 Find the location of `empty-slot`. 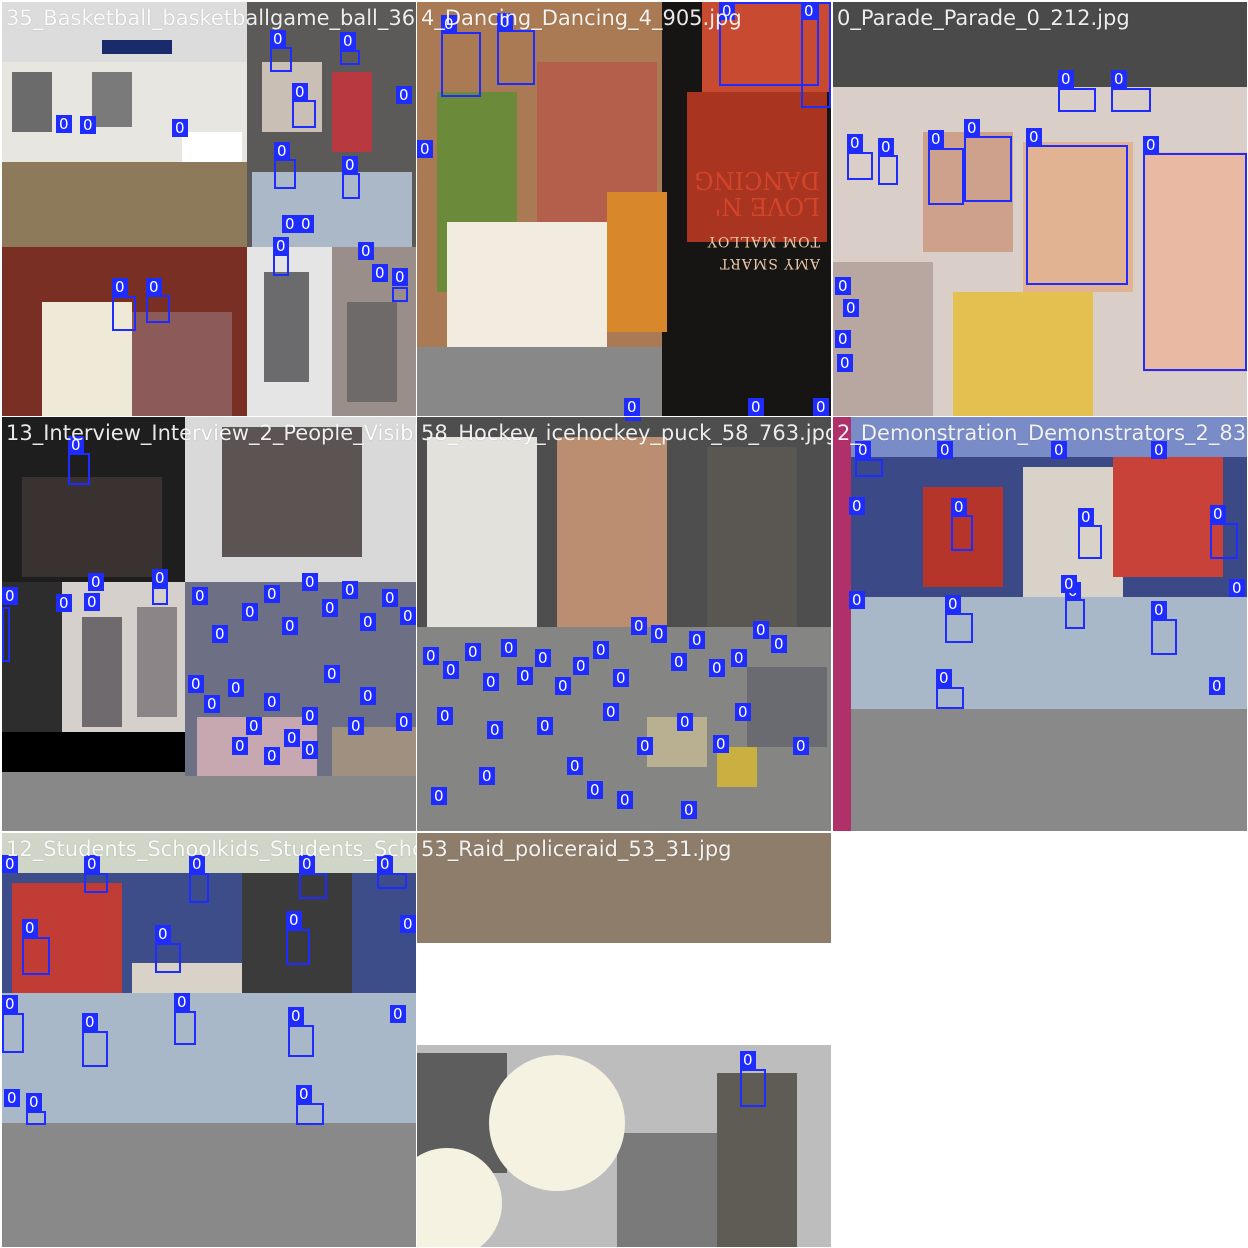

empty-slot is located at coordinates (1040, 1040).